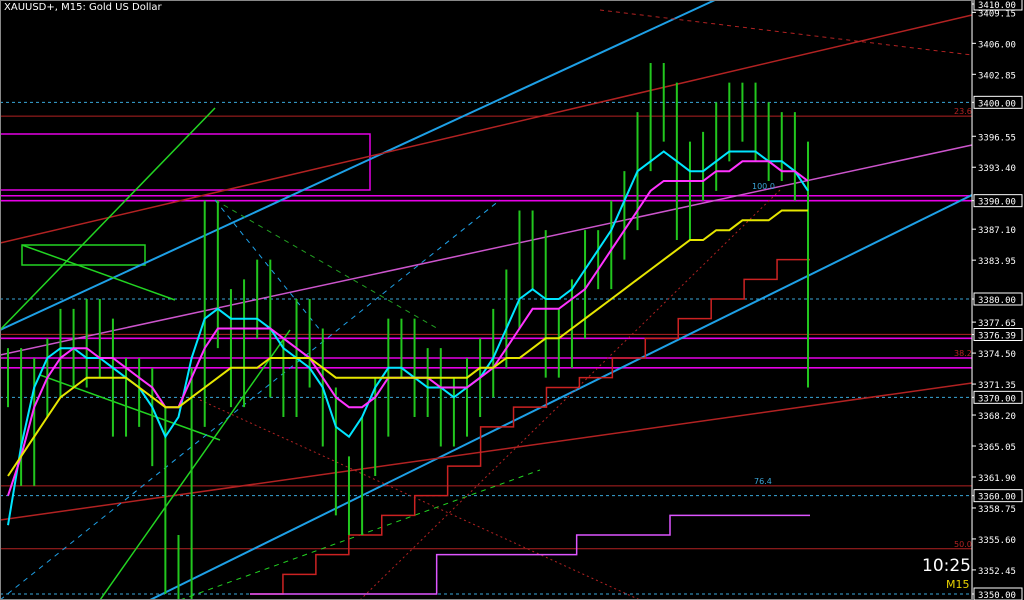  Describe the element at coordinates (997, 541) in the screenshot. I see `y-tick-label: 3355.60` at that location.